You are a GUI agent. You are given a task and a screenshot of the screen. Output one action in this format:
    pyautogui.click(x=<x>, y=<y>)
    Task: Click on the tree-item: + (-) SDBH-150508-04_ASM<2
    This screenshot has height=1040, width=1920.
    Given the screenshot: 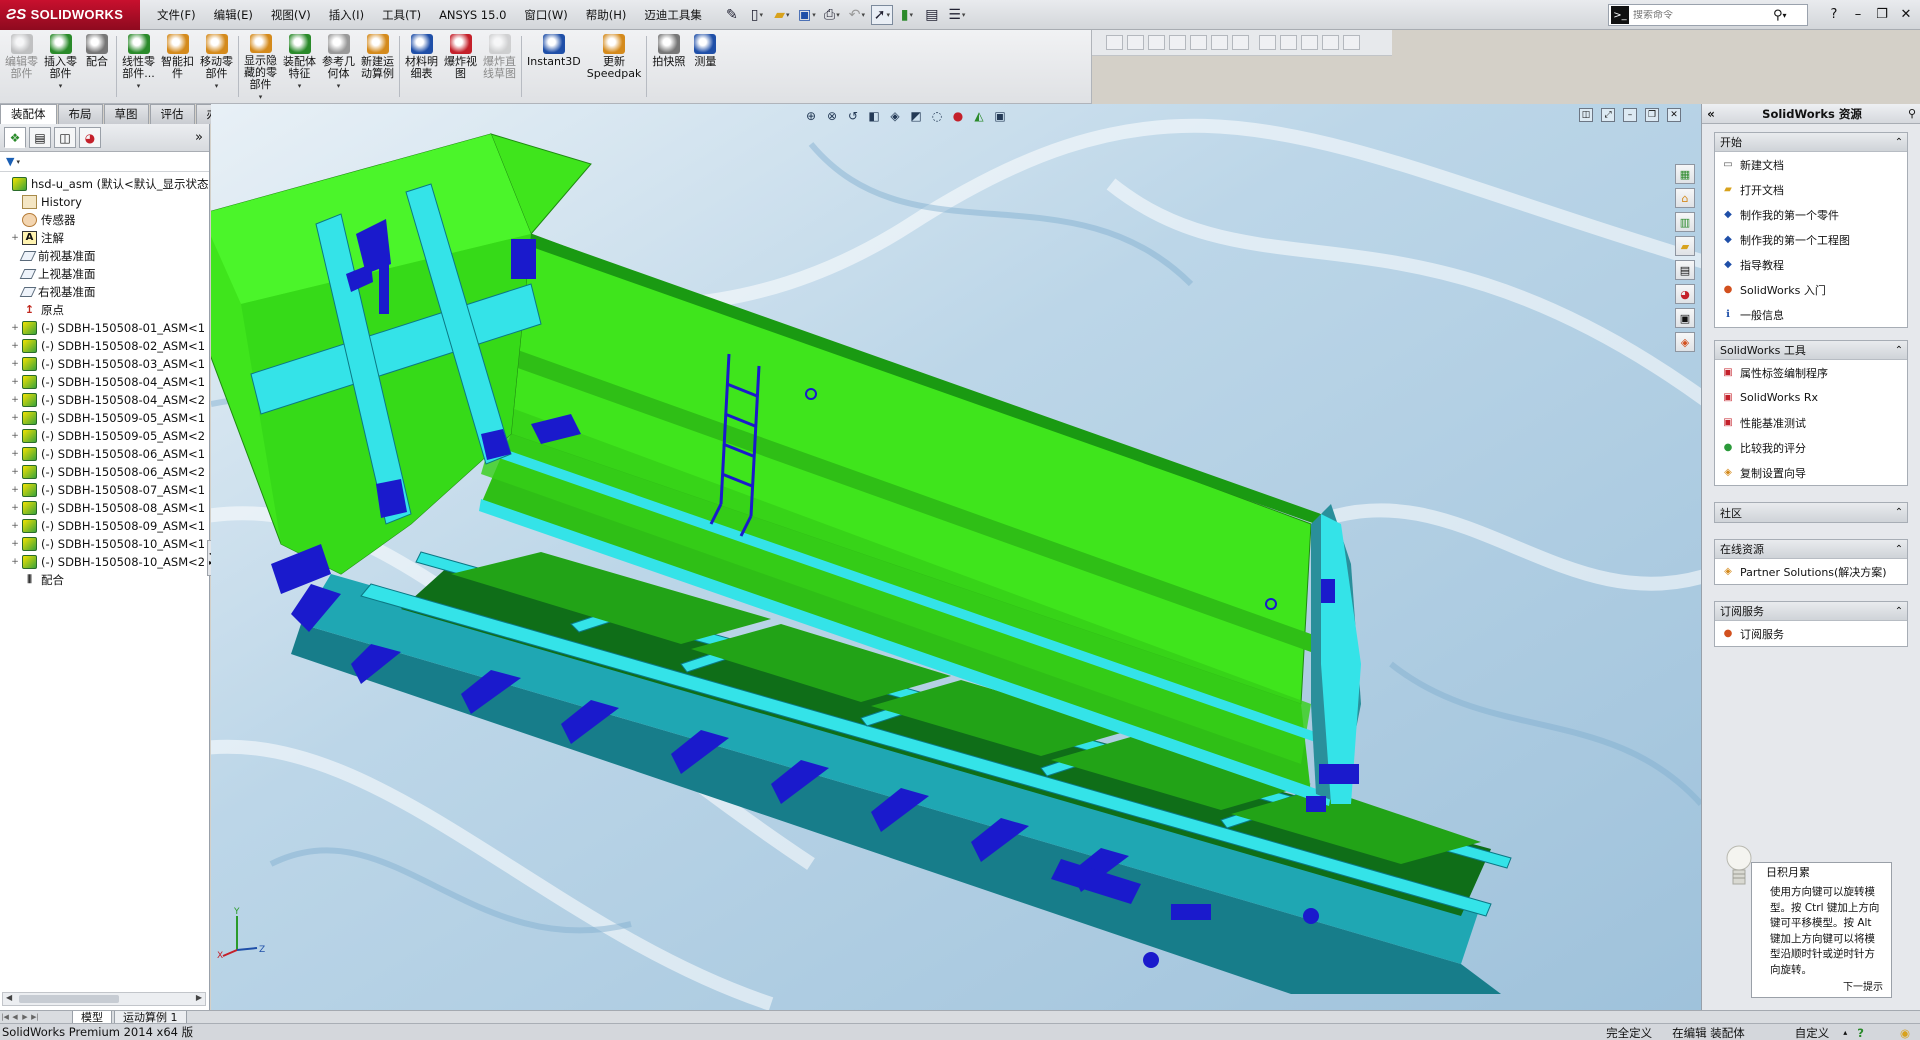 What is the action you would take?
    pyautogui.click(x=104, y=400)
    